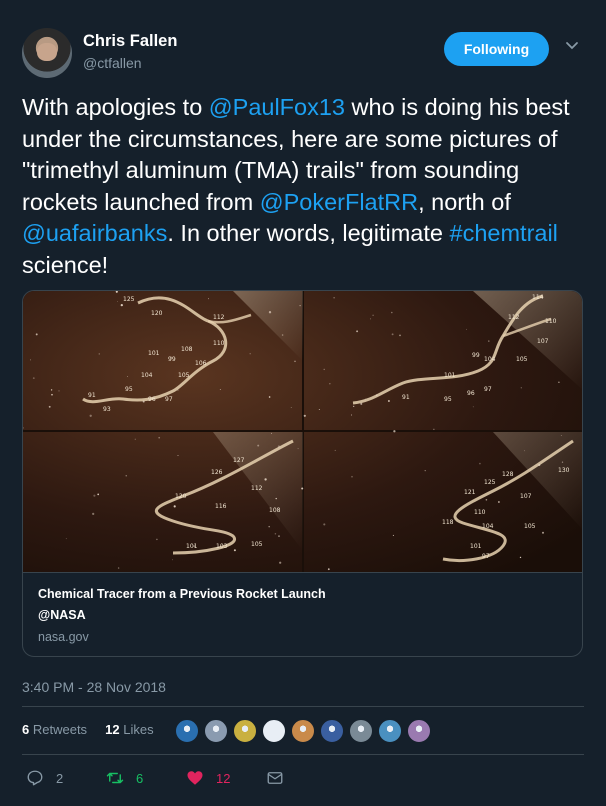 The image size is (606, 806). What do you see at coordinates (44, 778) in the screenshot?
I see `reply-button: 2` at bounding box center [44, 778].